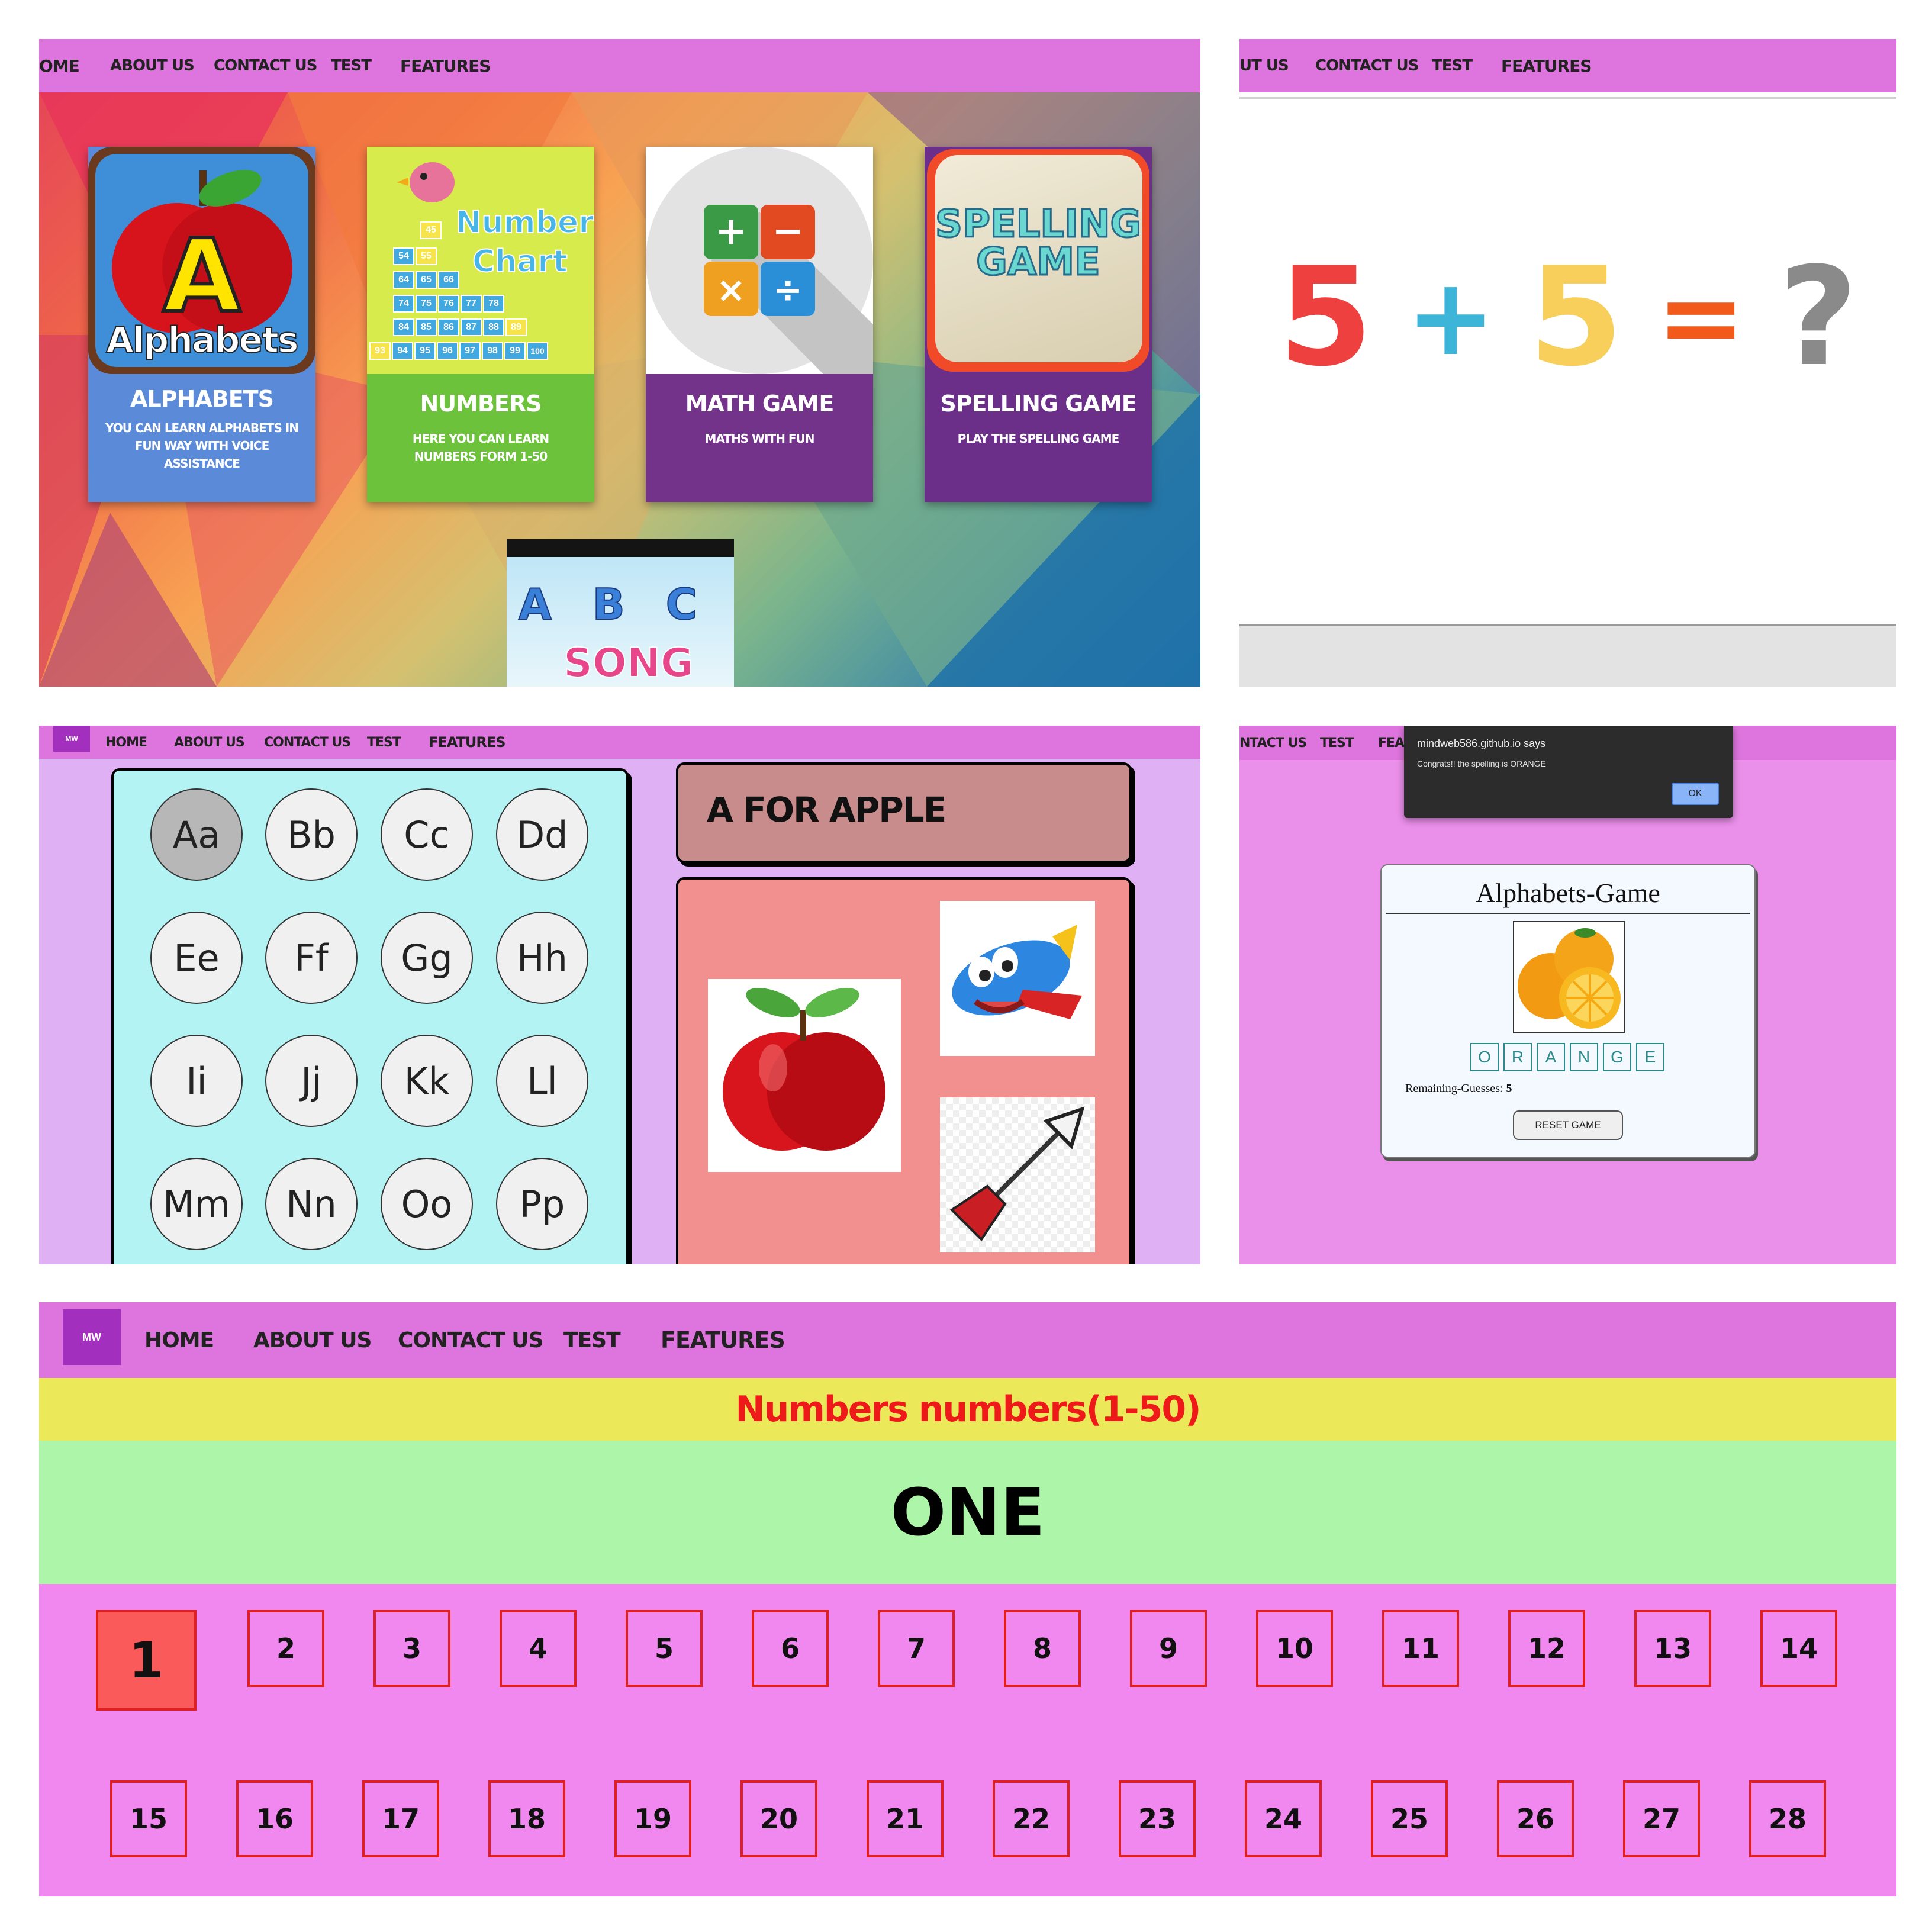 This screenshot has width=1932, height=1932. Describe the element at coordinates (427, 958) in the screenshot. I see `letter-button: Gg` at that location.